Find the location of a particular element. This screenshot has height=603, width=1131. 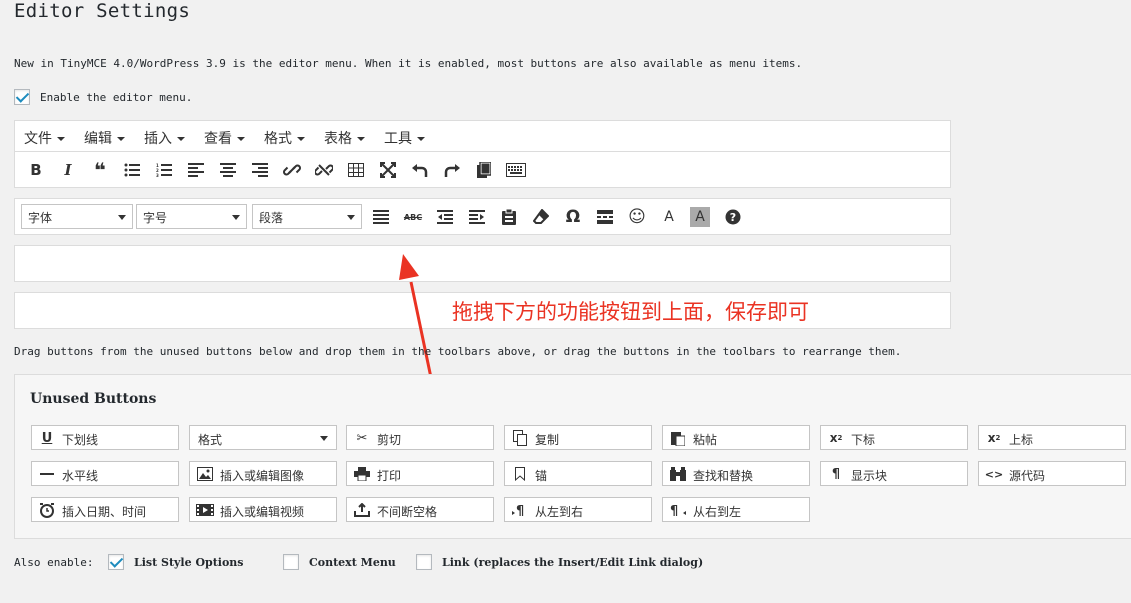

help-icon: ? is located at coordinates (733, 217).